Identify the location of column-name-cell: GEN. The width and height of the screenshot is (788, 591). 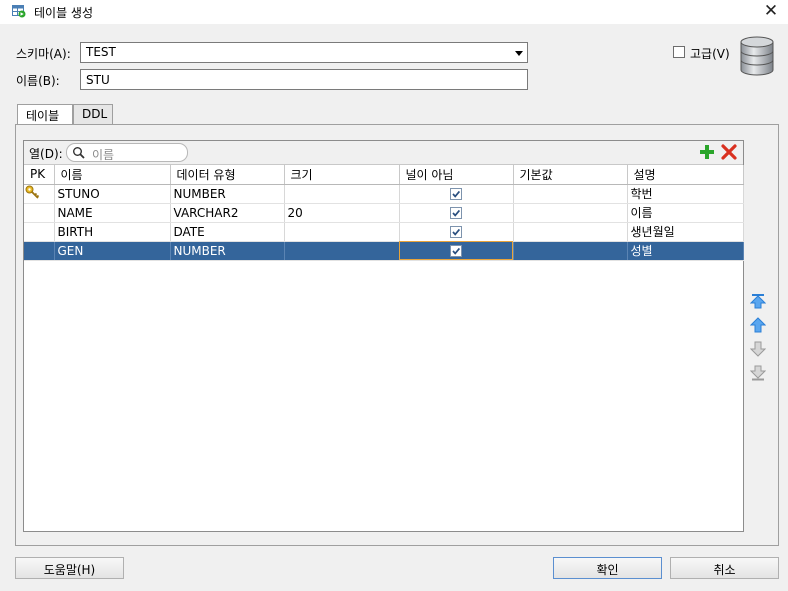
(112, 251).